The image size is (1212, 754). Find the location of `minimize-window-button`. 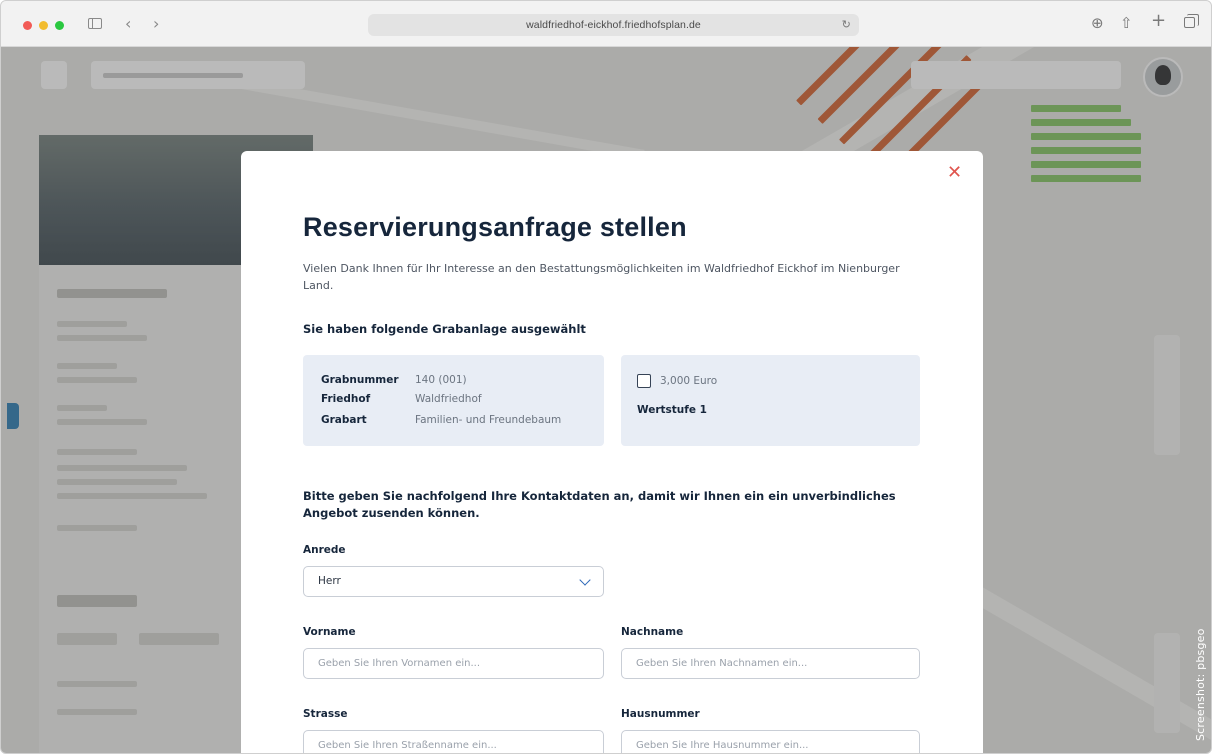

minimize-window-button is located at coordinates (43, 25).